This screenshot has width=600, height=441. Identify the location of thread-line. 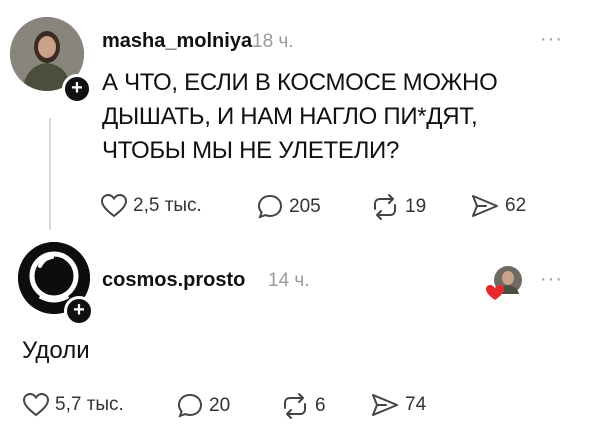
(50, 174).